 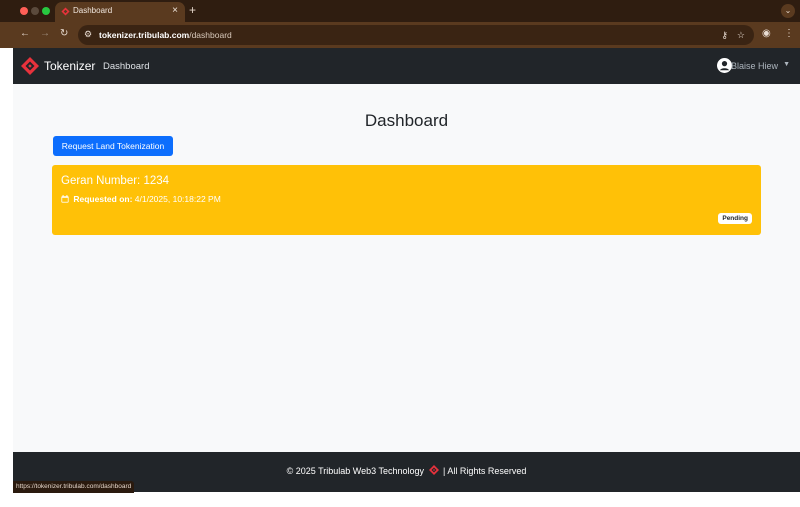 I want to click on geran-number: Geran Number: 1234, so click(x=115, y=181).